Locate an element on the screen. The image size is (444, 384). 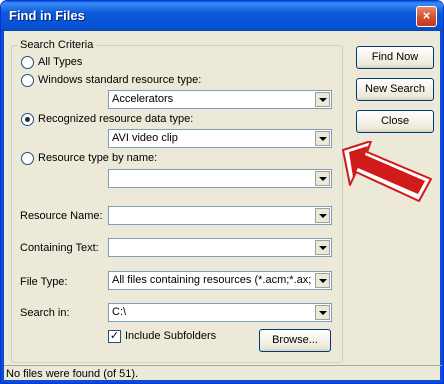
recognized-type-value: AVI video clip is located at coordinates (145, 138).